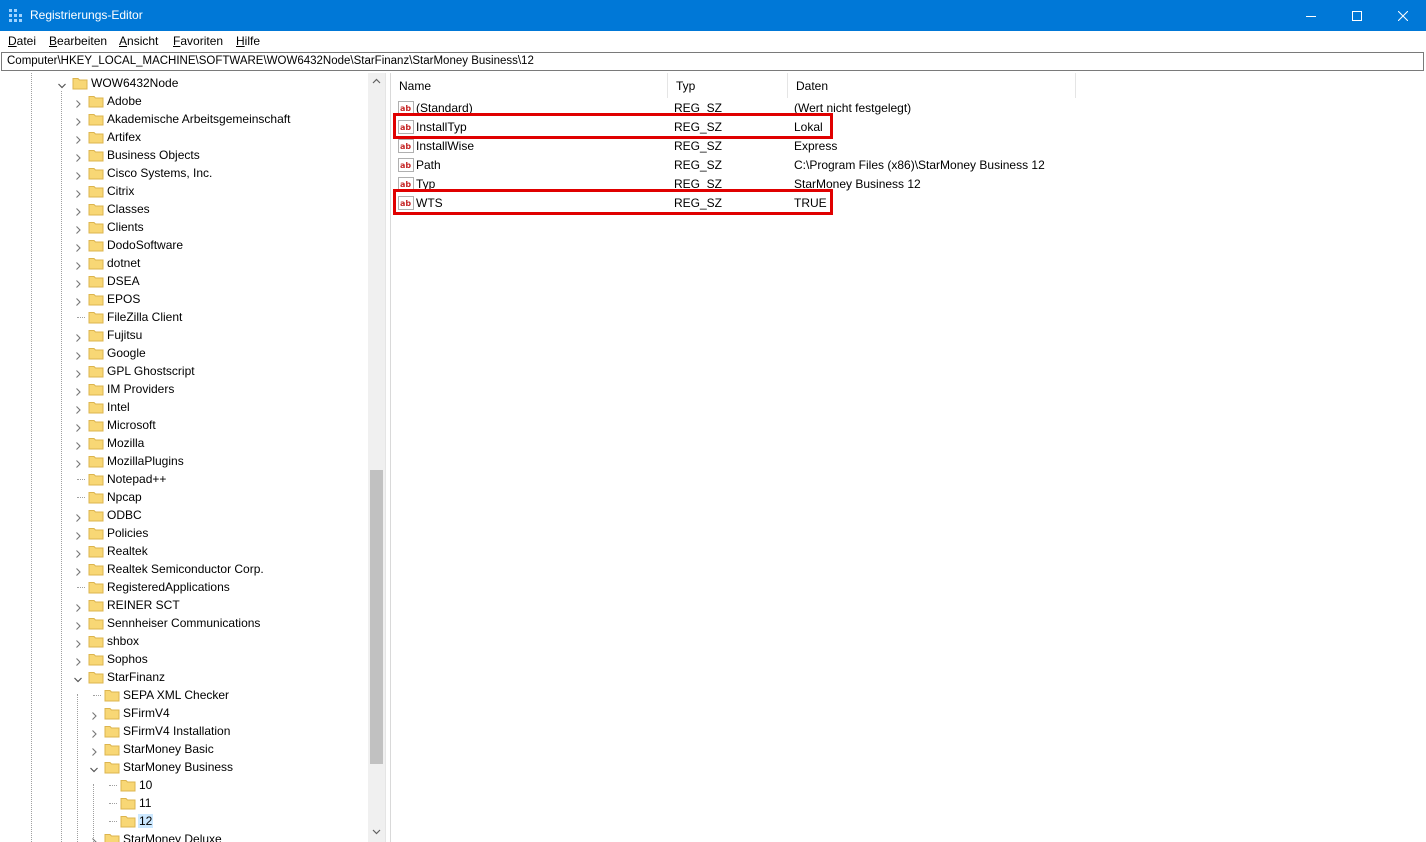 This screenshot has height=842, width=1426. Describe the element at coordinates (184, 389) in the screenshot. I see `tree-item: IM Providers` at that location.